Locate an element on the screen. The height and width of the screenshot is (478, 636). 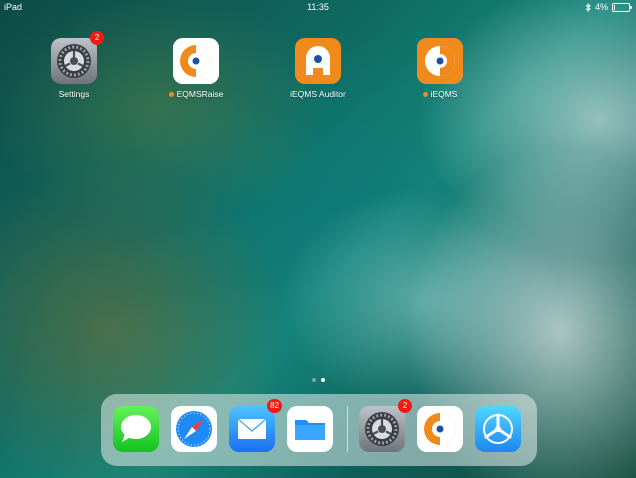
battery-percent: 4% is located at coordinates (601, 7).